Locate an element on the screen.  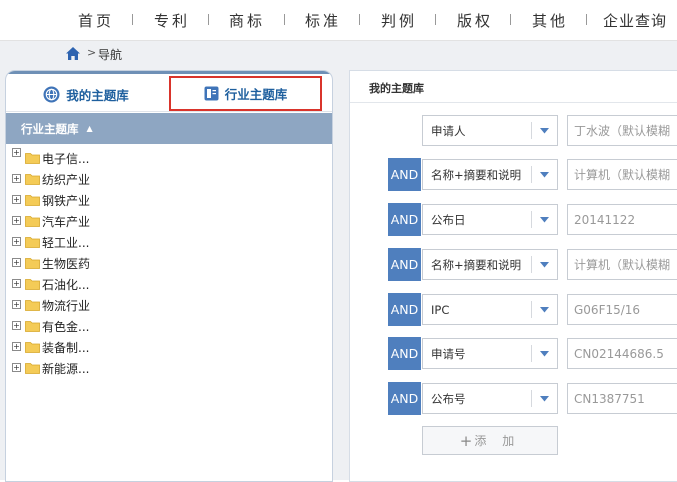
tab-my-library: 我的主题库 is located at coordinates (86, 94).